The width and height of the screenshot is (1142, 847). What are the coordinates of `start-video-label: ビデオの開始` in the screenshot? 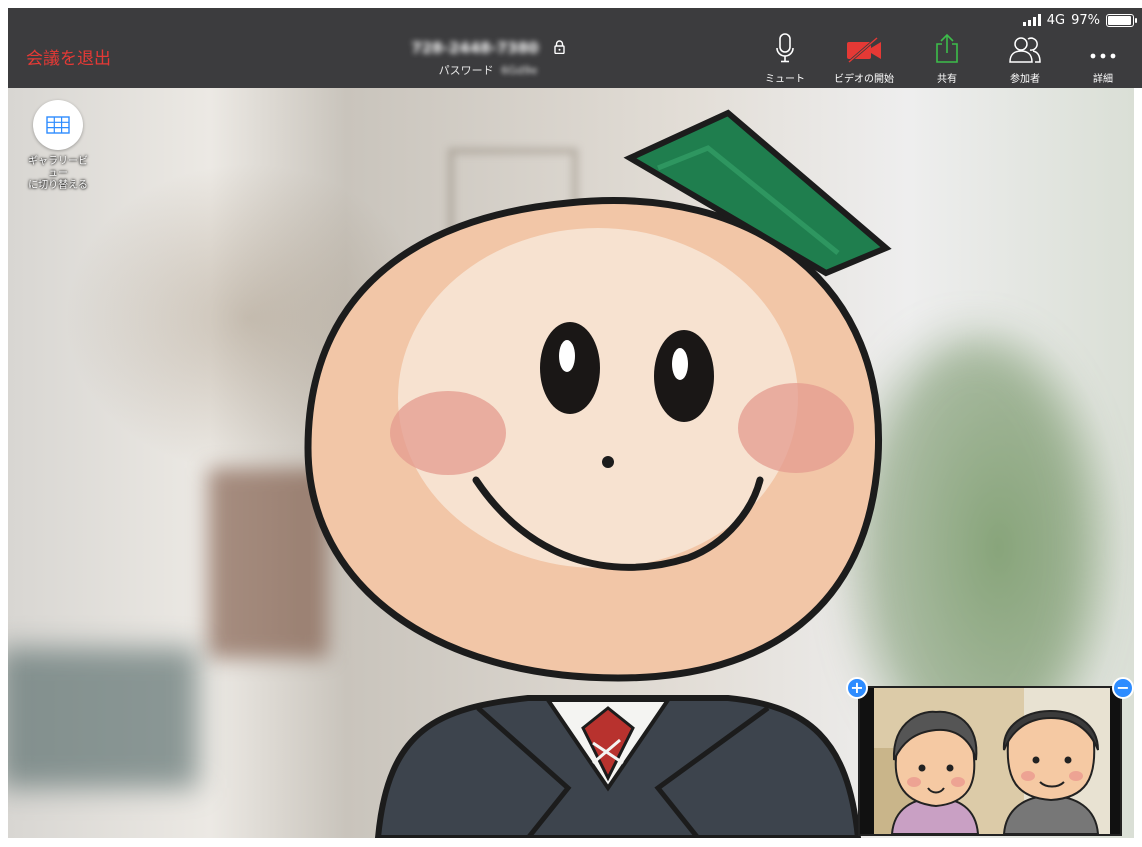 It's located at (864, 79).